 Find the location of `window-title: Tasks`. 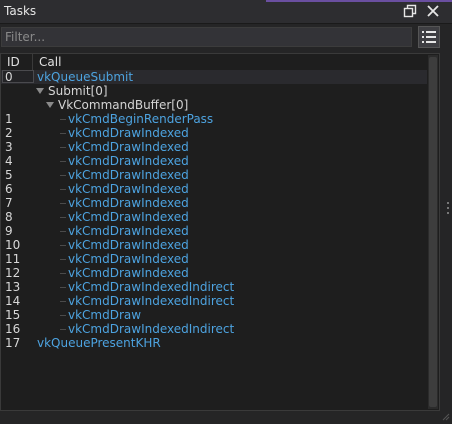

window-title: Tasks is located at coordinates (20, 11).